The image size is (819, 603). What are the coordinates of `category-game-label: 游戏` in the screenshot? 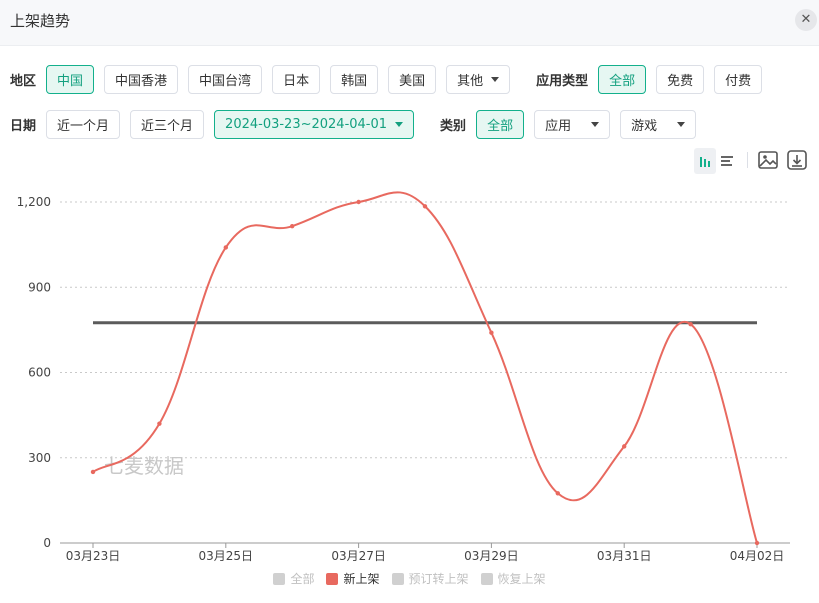 It's located at (644, 126).